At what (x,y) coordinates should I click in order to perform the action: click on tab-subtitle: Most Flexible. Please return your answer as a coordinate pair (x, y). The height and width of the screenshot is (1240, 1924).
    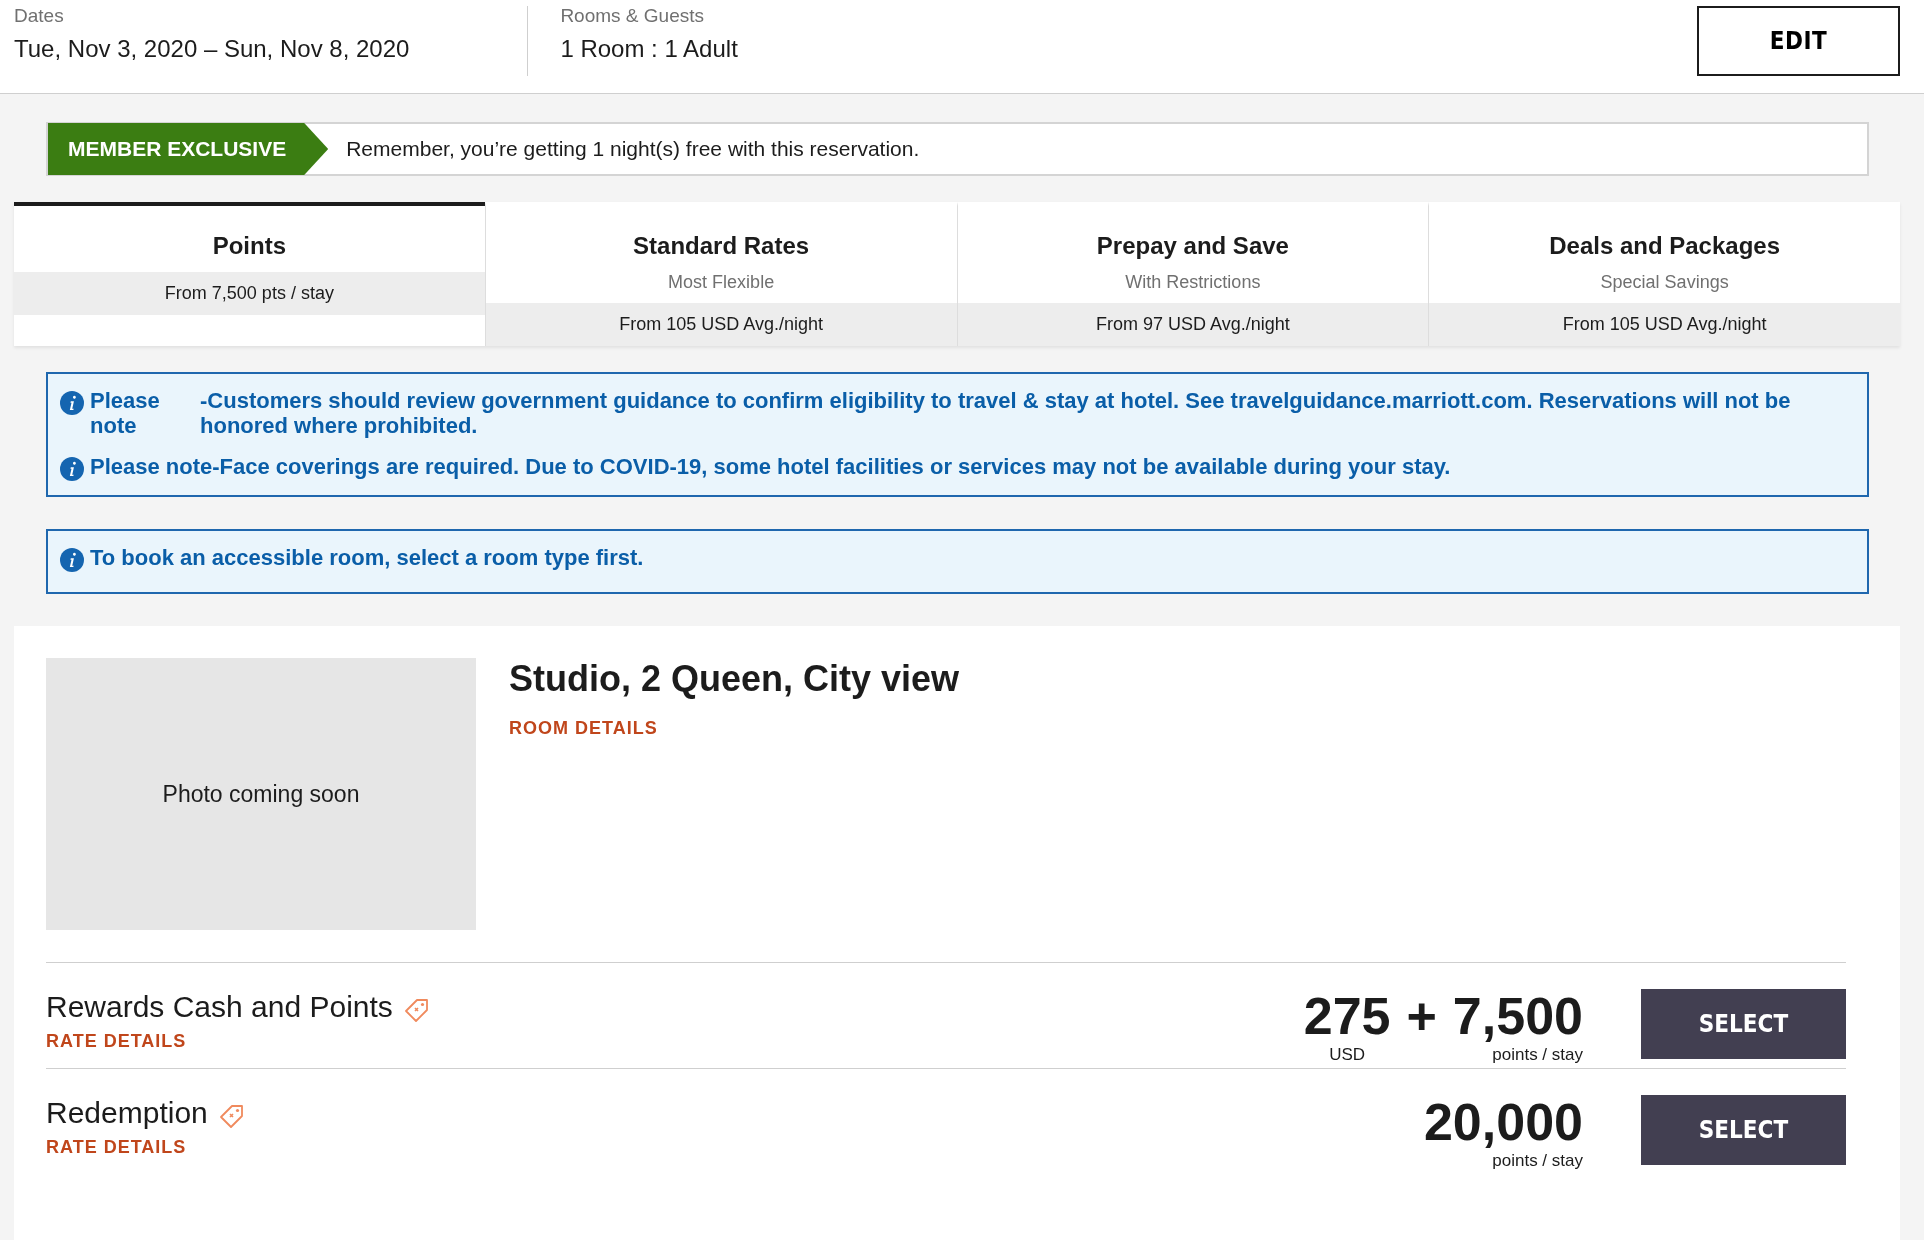
    Looking at the image, I should click on (721, 282).